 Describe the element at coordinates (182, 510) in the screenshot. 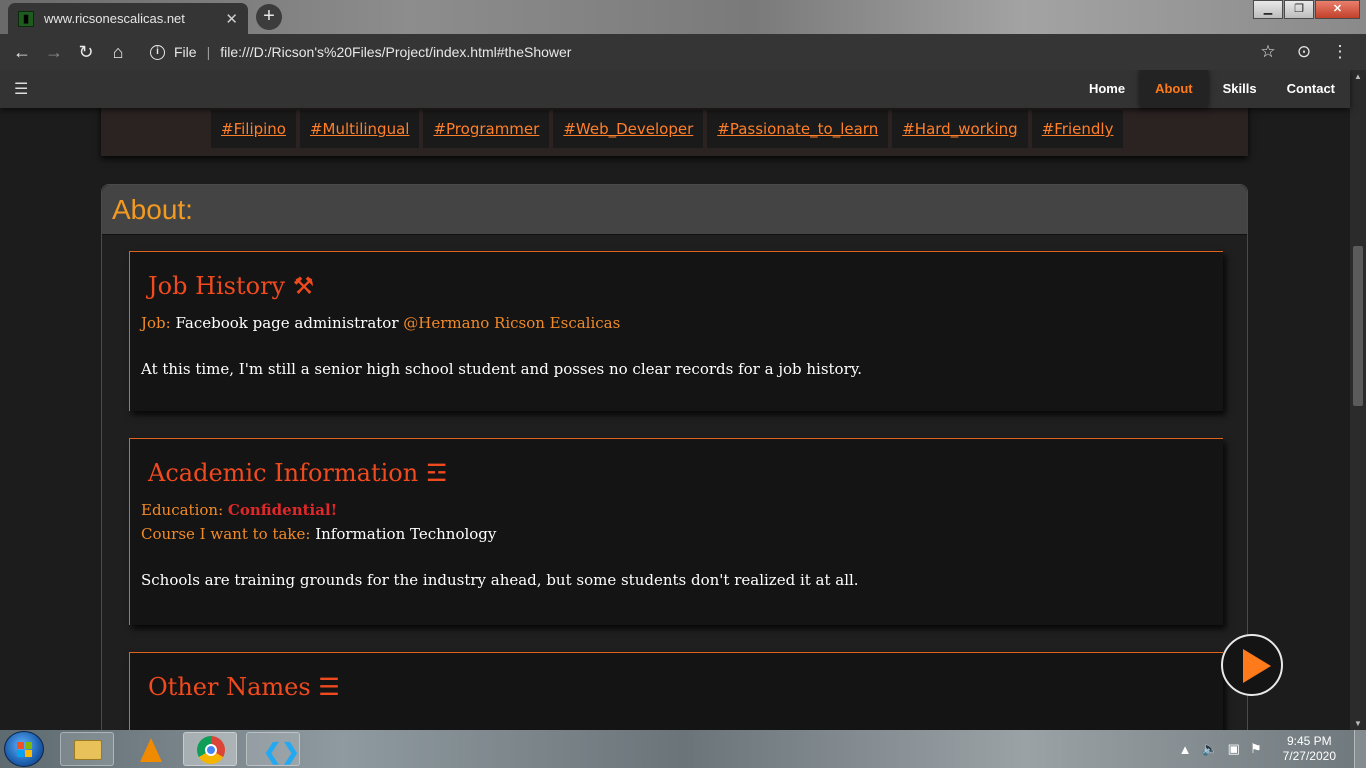

I see `education-label: Education:` at that location.